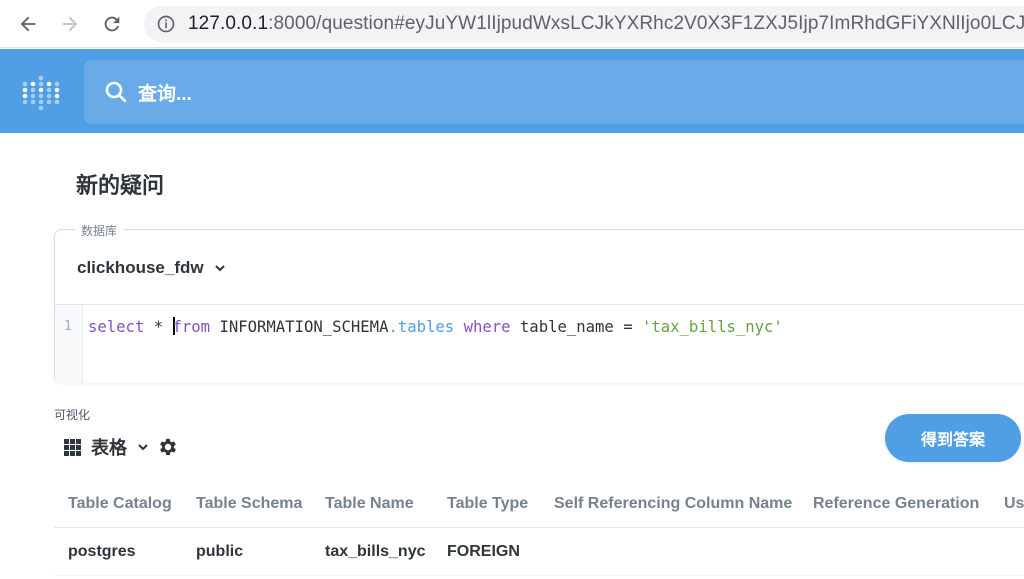  Describe the element at coordinates (72, 447) in the screenshot. I see `table-grid-icon` at that location.